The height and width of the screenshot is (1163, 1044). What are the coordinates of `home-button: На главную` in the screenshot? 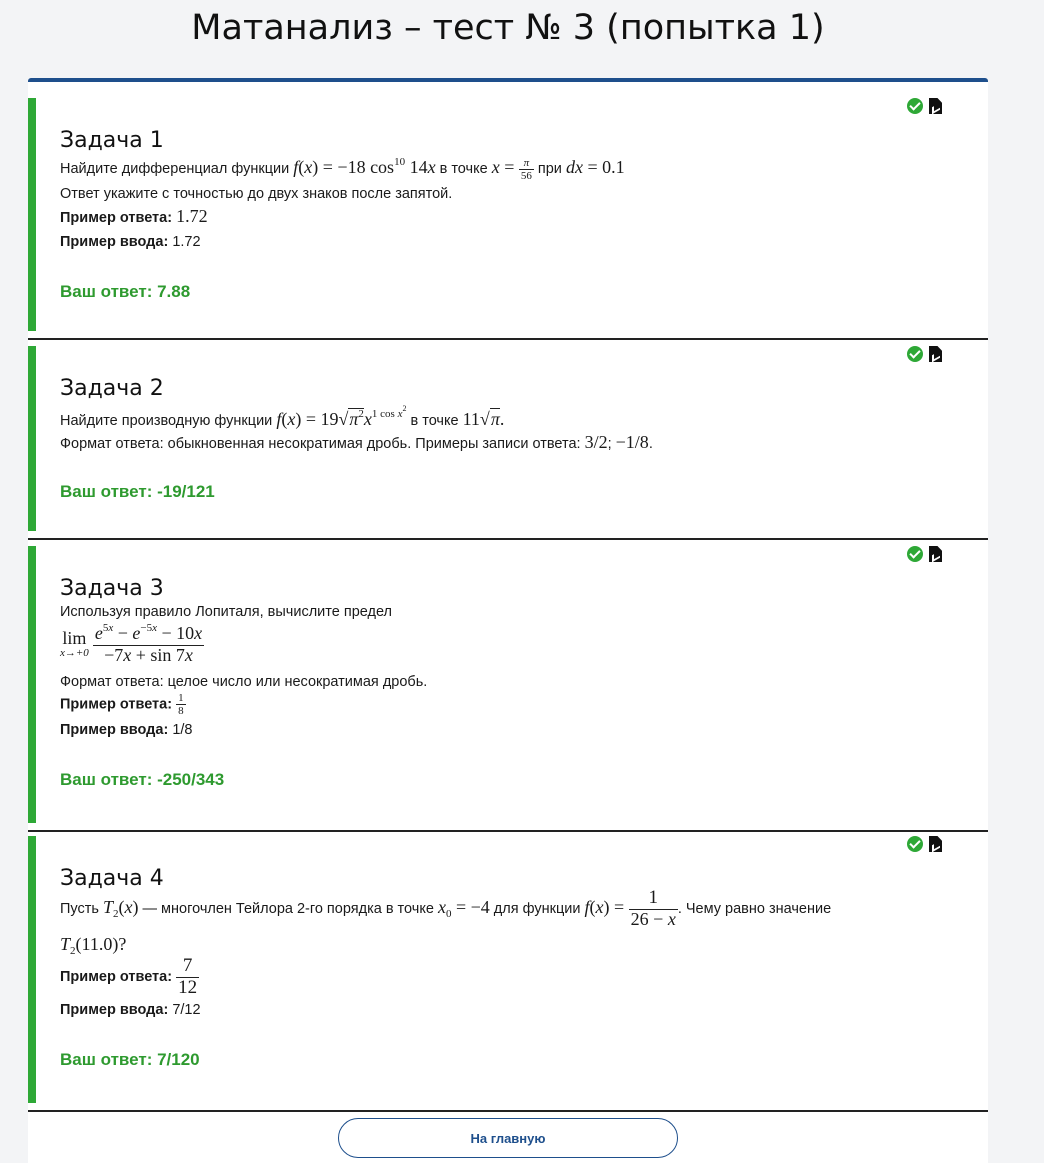 It's located at (508, 1138).